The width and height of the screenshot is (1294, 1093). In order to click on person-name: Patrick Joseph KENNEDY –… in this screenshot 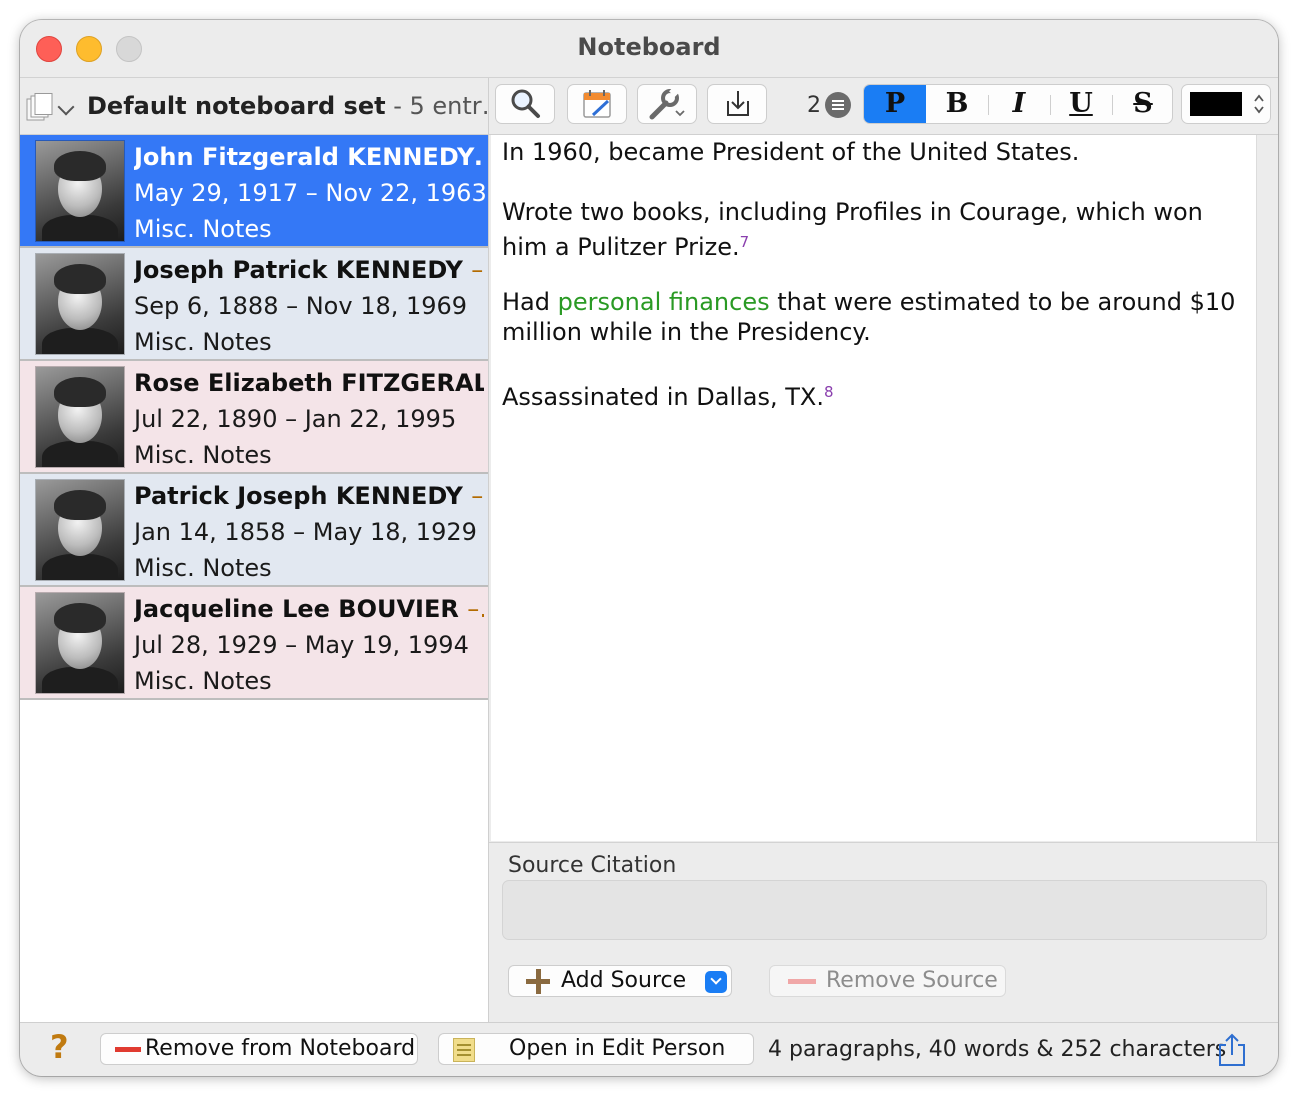, I will do `click(309, 496)`.